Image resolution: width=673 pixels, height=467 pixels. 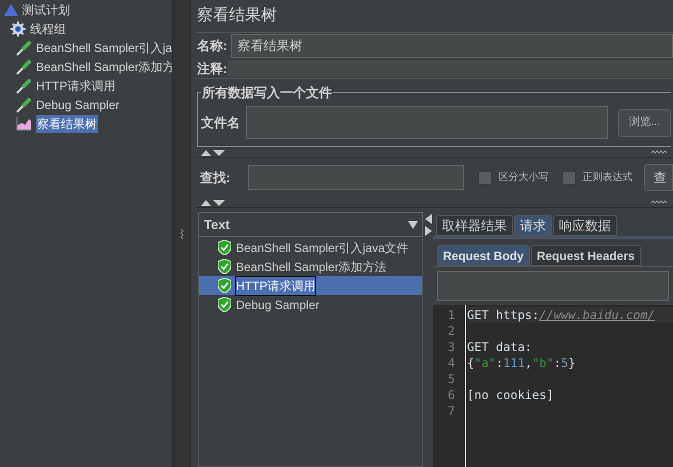 I want to click on caret-icon, so click(x=413, y=224).